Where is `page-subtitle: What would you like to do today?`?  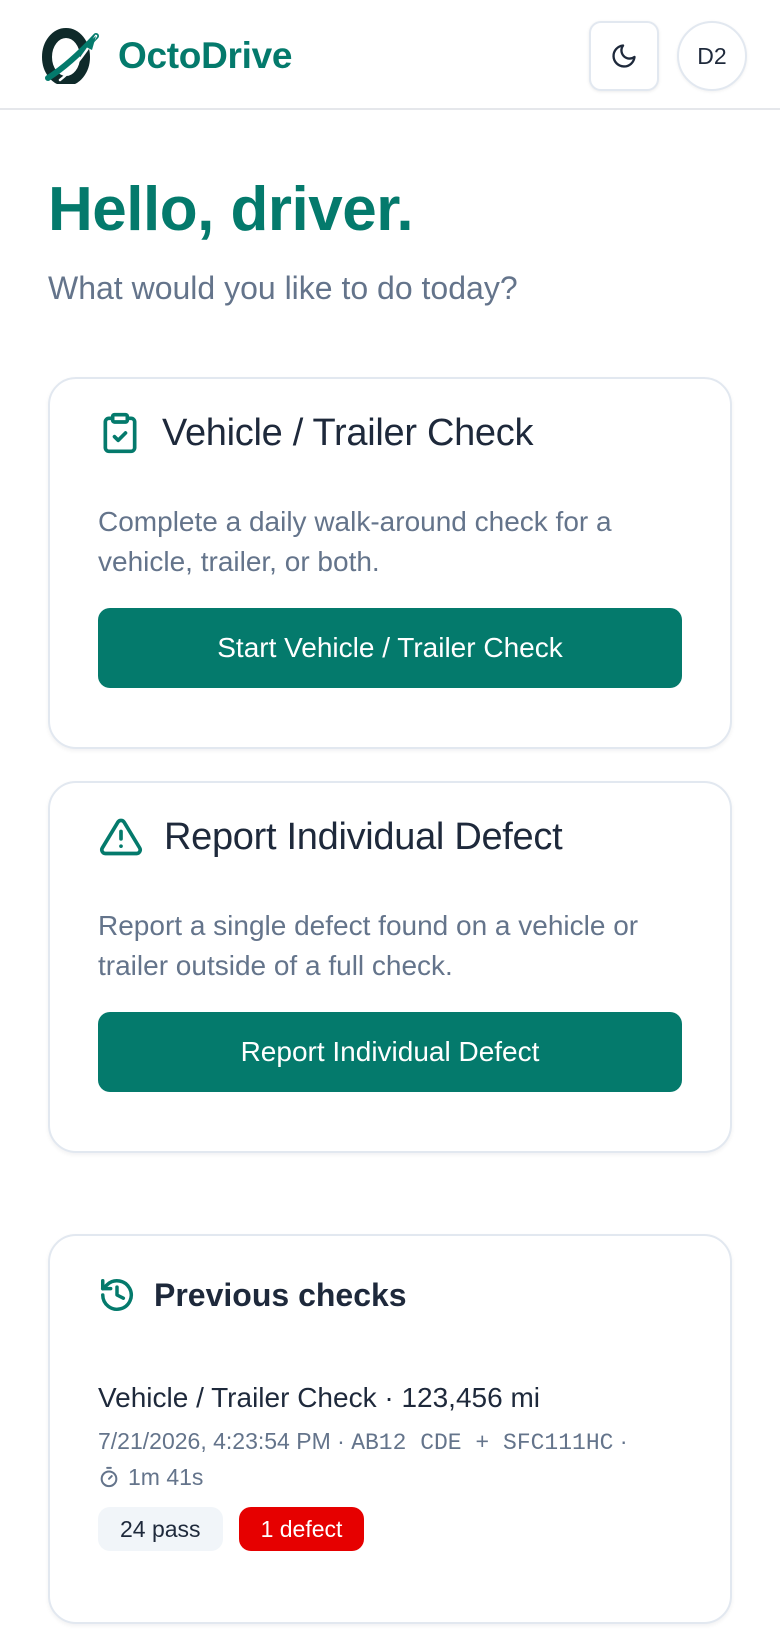
page-subtitle: What would you like to do today? is located at coordinates (283, 288).